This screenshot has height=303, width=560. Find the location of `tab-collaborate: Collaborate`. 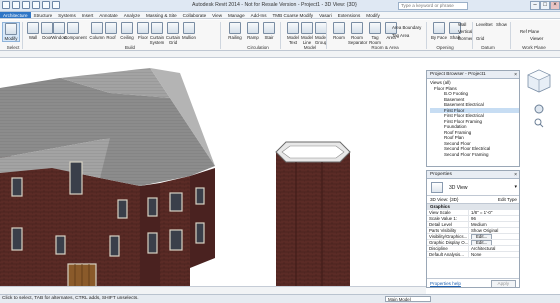

tab-collaborate: Collaborate is located at coordinates (195, 15).